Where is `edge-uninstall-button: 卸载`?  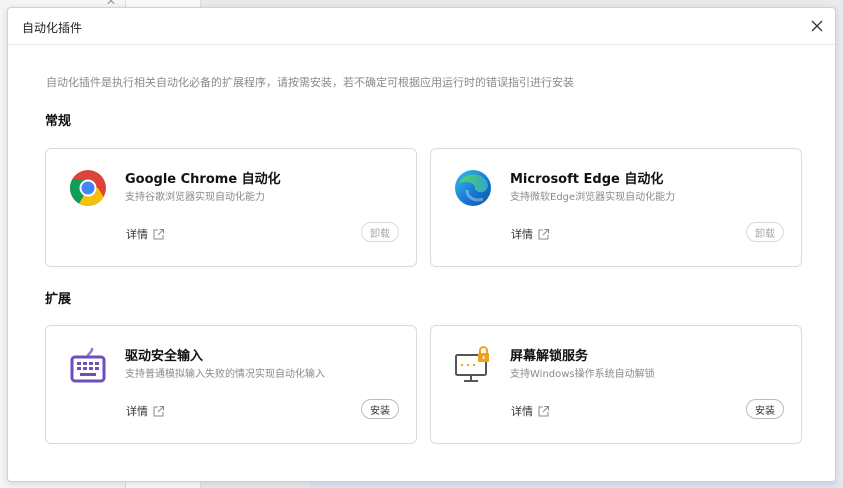 edge-uninstall-button: 卸载 is located at coordinates (765, 232).